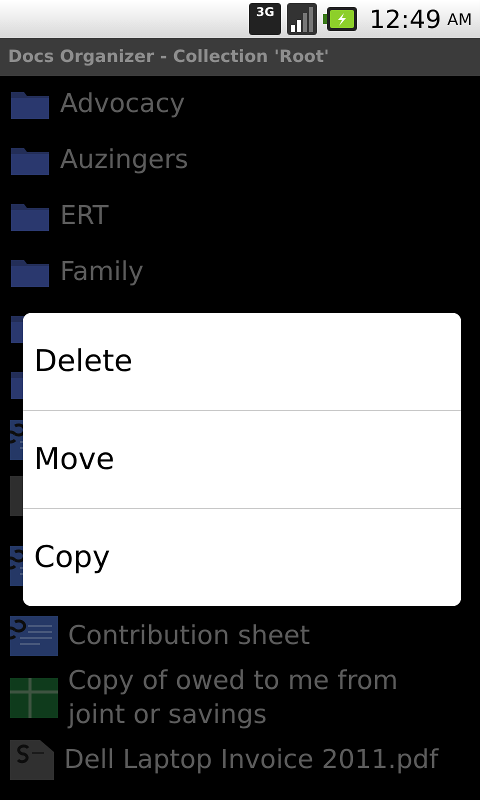  Describe the element at coordinates (265, 19) in the screenshot. I see `network-icon: 3G` at that location.